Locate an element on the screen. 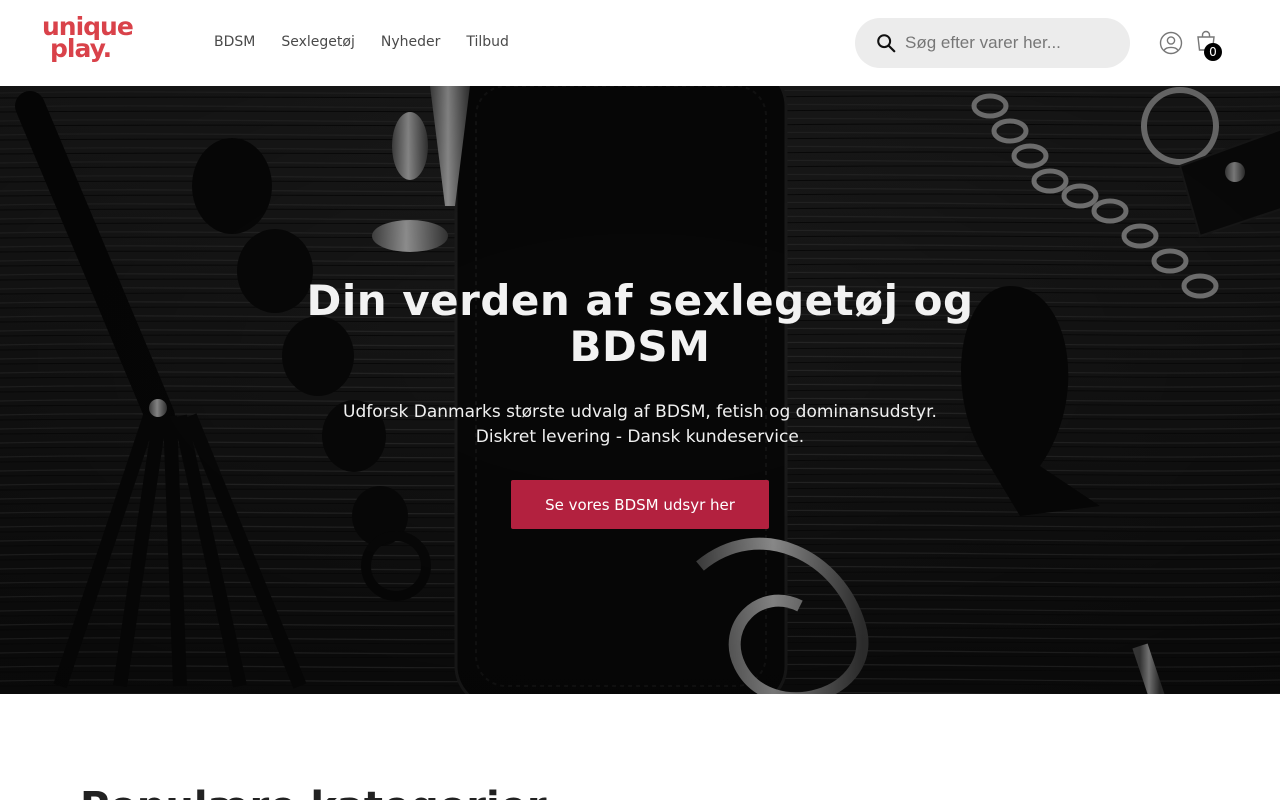 The image size is (1280, 800). search-icon is located at coordinates (886, 43).